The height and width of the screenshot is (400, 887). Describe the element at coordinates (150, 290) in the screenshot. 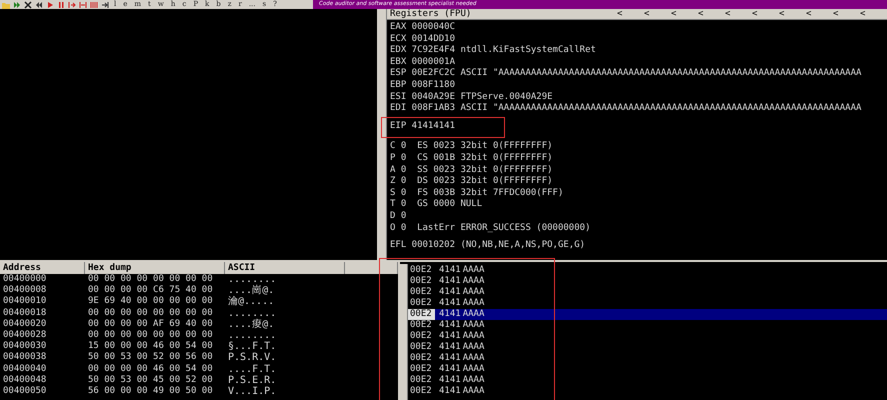

I see `hex-cell-text: 00 00 00 00 C6 75 40 00` at that location.